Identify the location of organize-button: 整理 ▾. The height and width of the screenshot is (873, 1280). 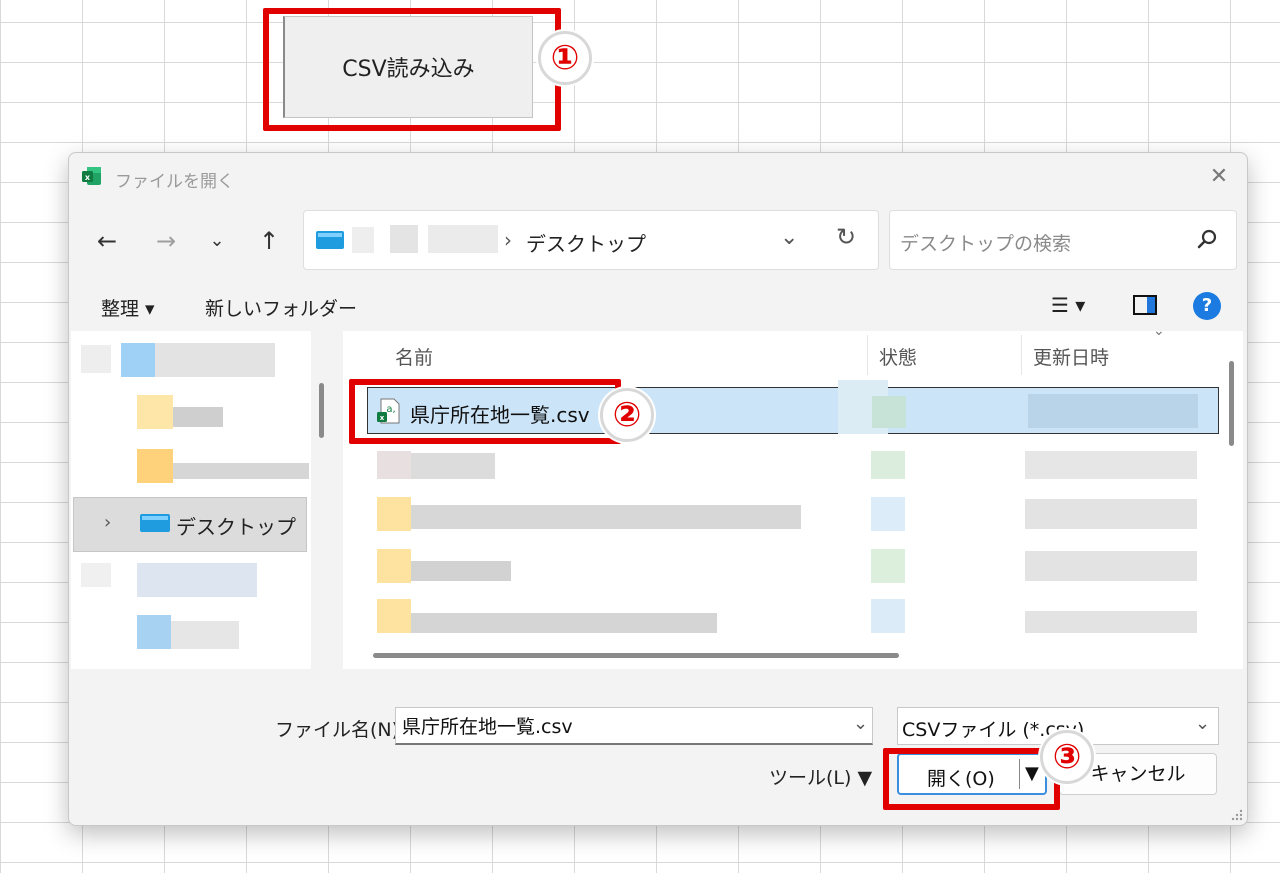
(128, 307).